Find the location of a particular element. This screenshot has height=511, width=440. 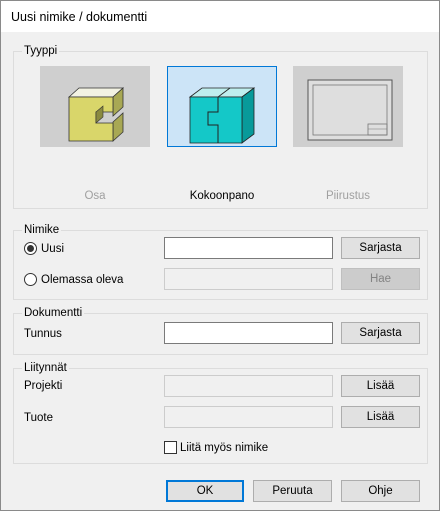

item-group-title: Nimike is located at coordinates (42, 230).